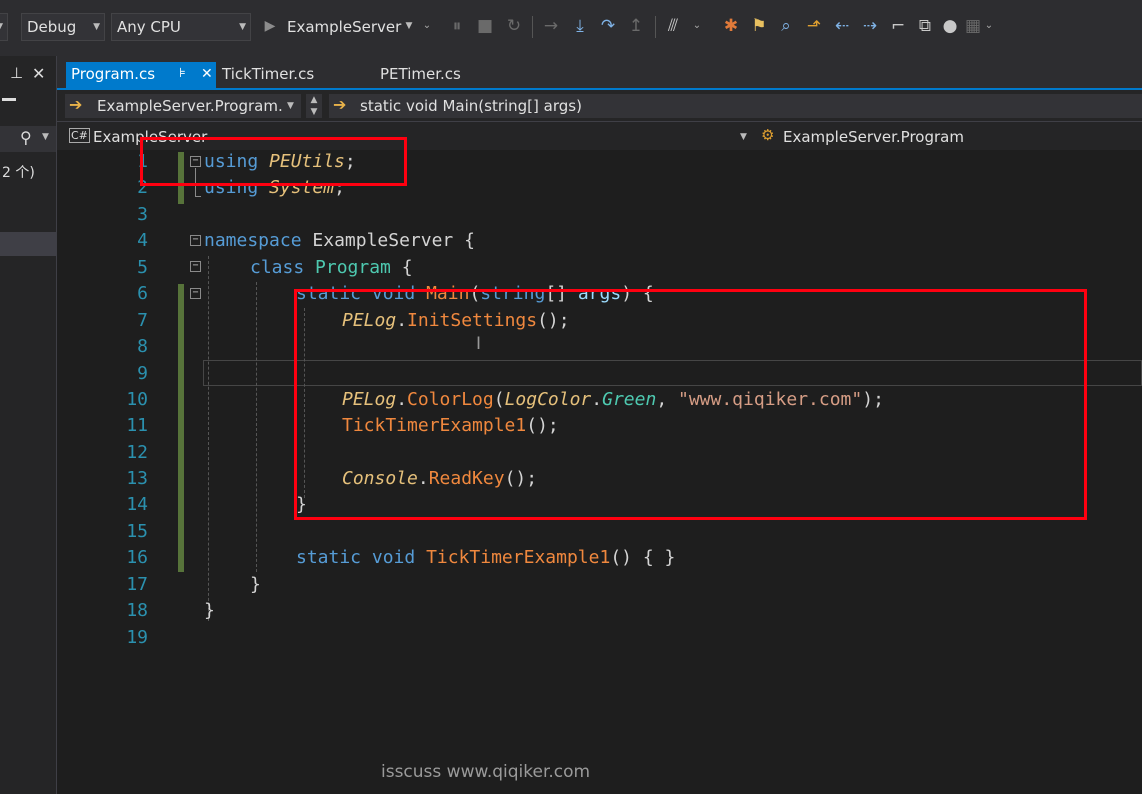  Describe the element at coordinates (253, 240) in the screenshot. I see `keyword: namespace` at that location.